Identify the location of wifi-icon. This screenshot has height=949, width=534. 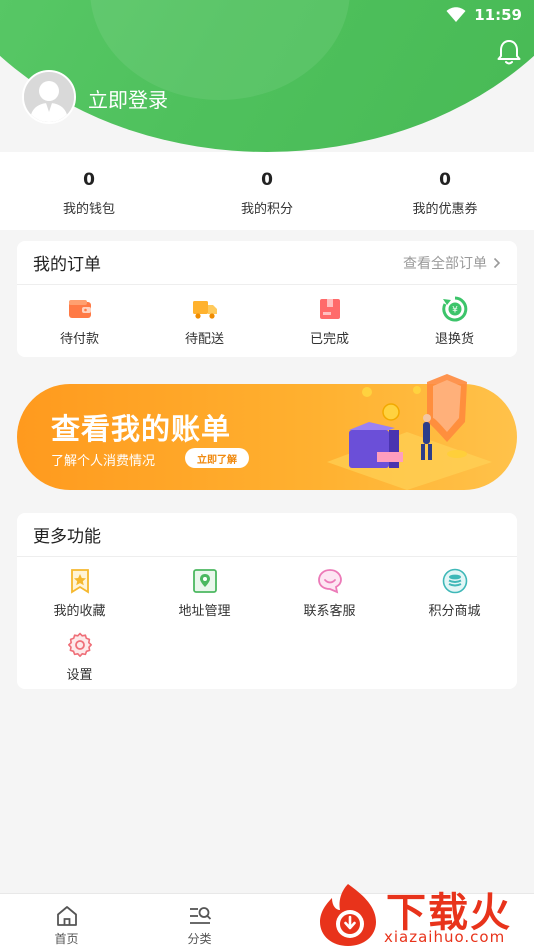
(456, 14).